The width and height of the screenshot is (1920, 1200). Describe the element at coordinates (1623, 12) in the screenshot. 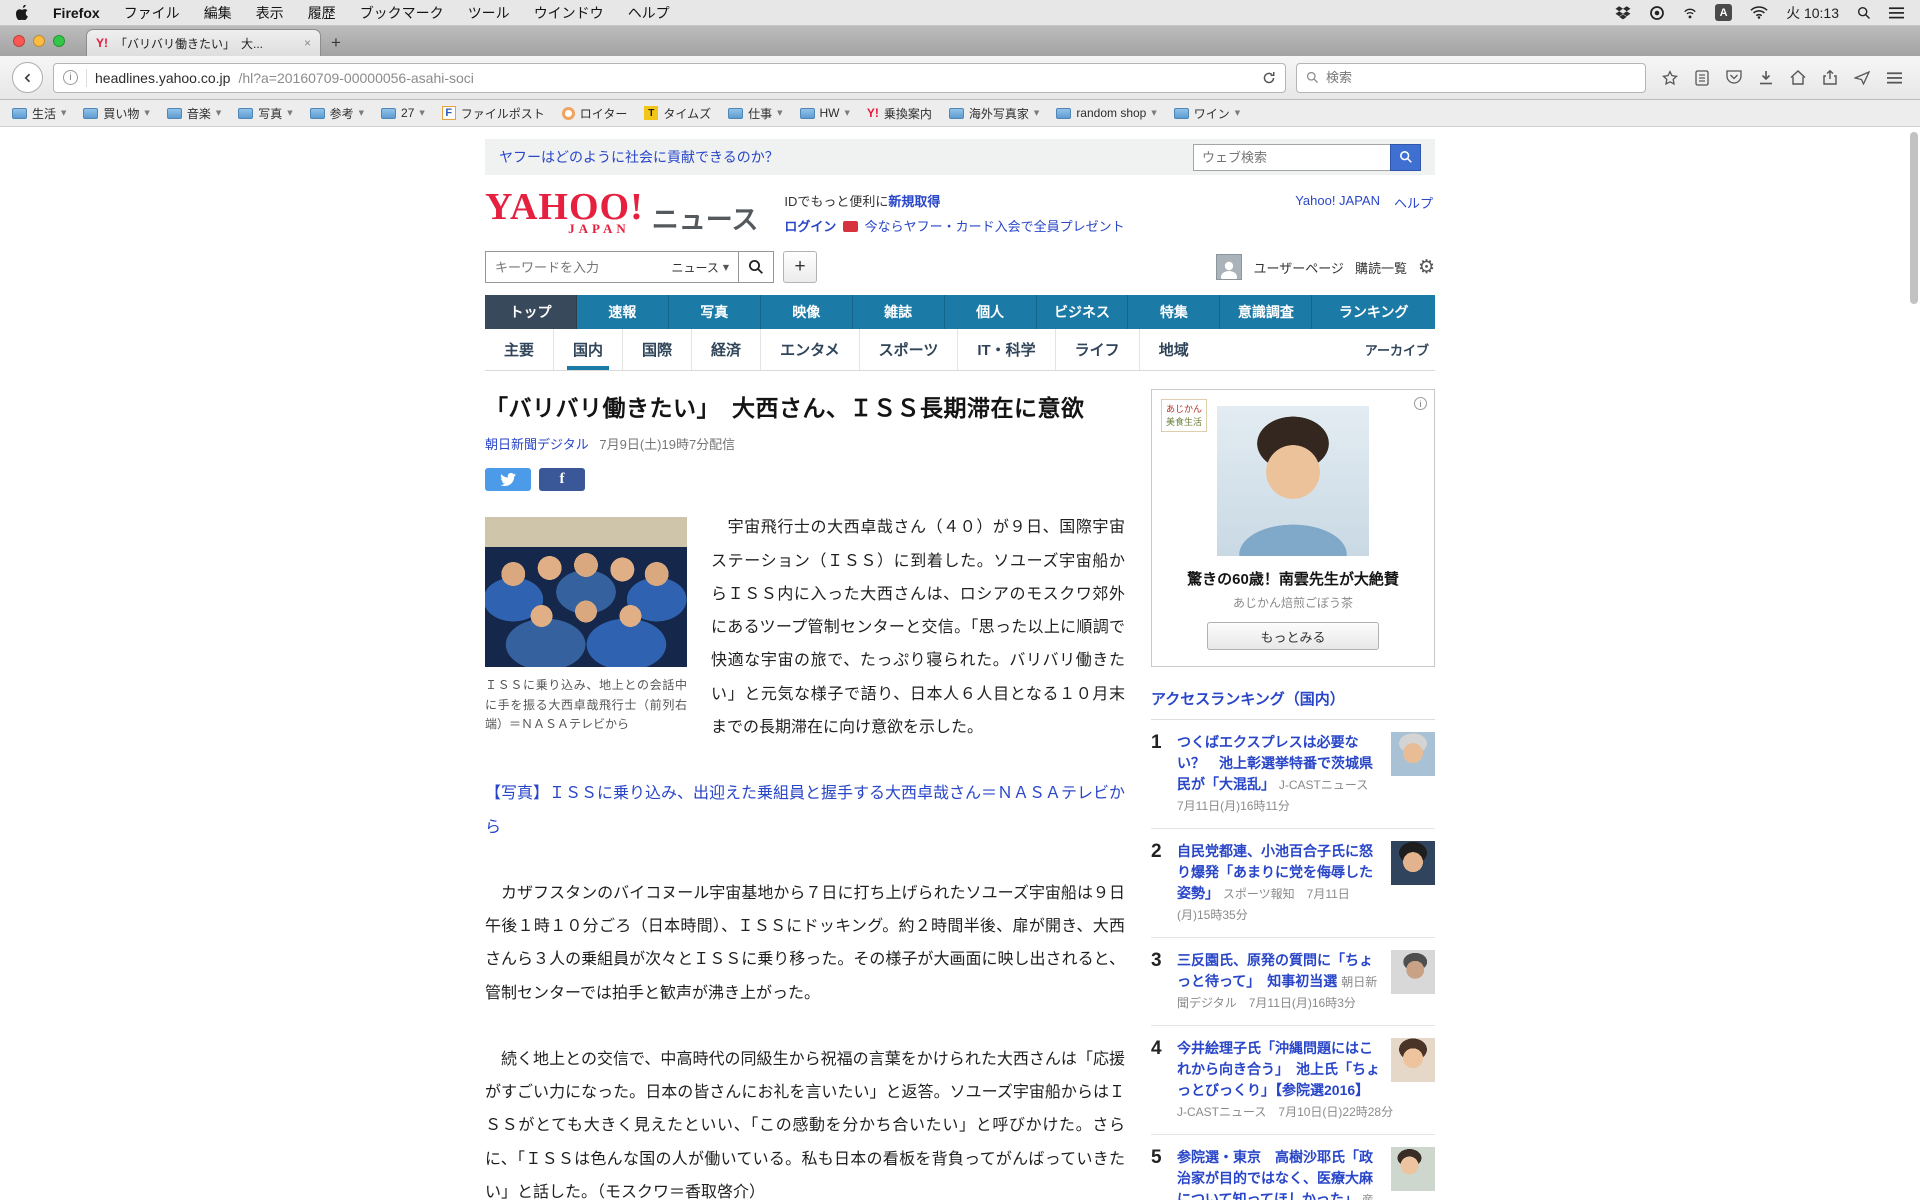

I see `dropbox-icon` at that location.